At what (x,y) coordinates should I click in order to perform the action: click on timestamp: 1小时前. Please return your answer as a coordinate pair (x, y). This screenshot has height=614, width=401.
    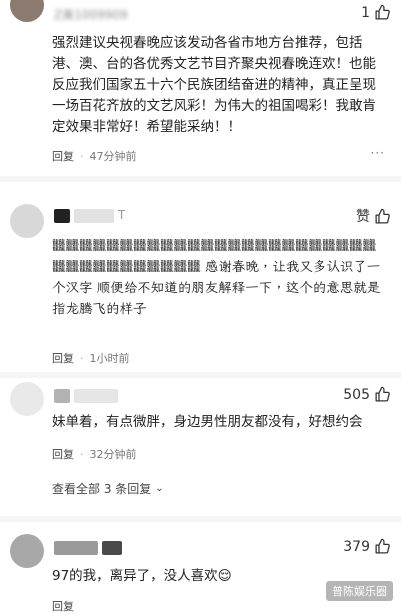
    Looking at the image, I should click on (109, 358).